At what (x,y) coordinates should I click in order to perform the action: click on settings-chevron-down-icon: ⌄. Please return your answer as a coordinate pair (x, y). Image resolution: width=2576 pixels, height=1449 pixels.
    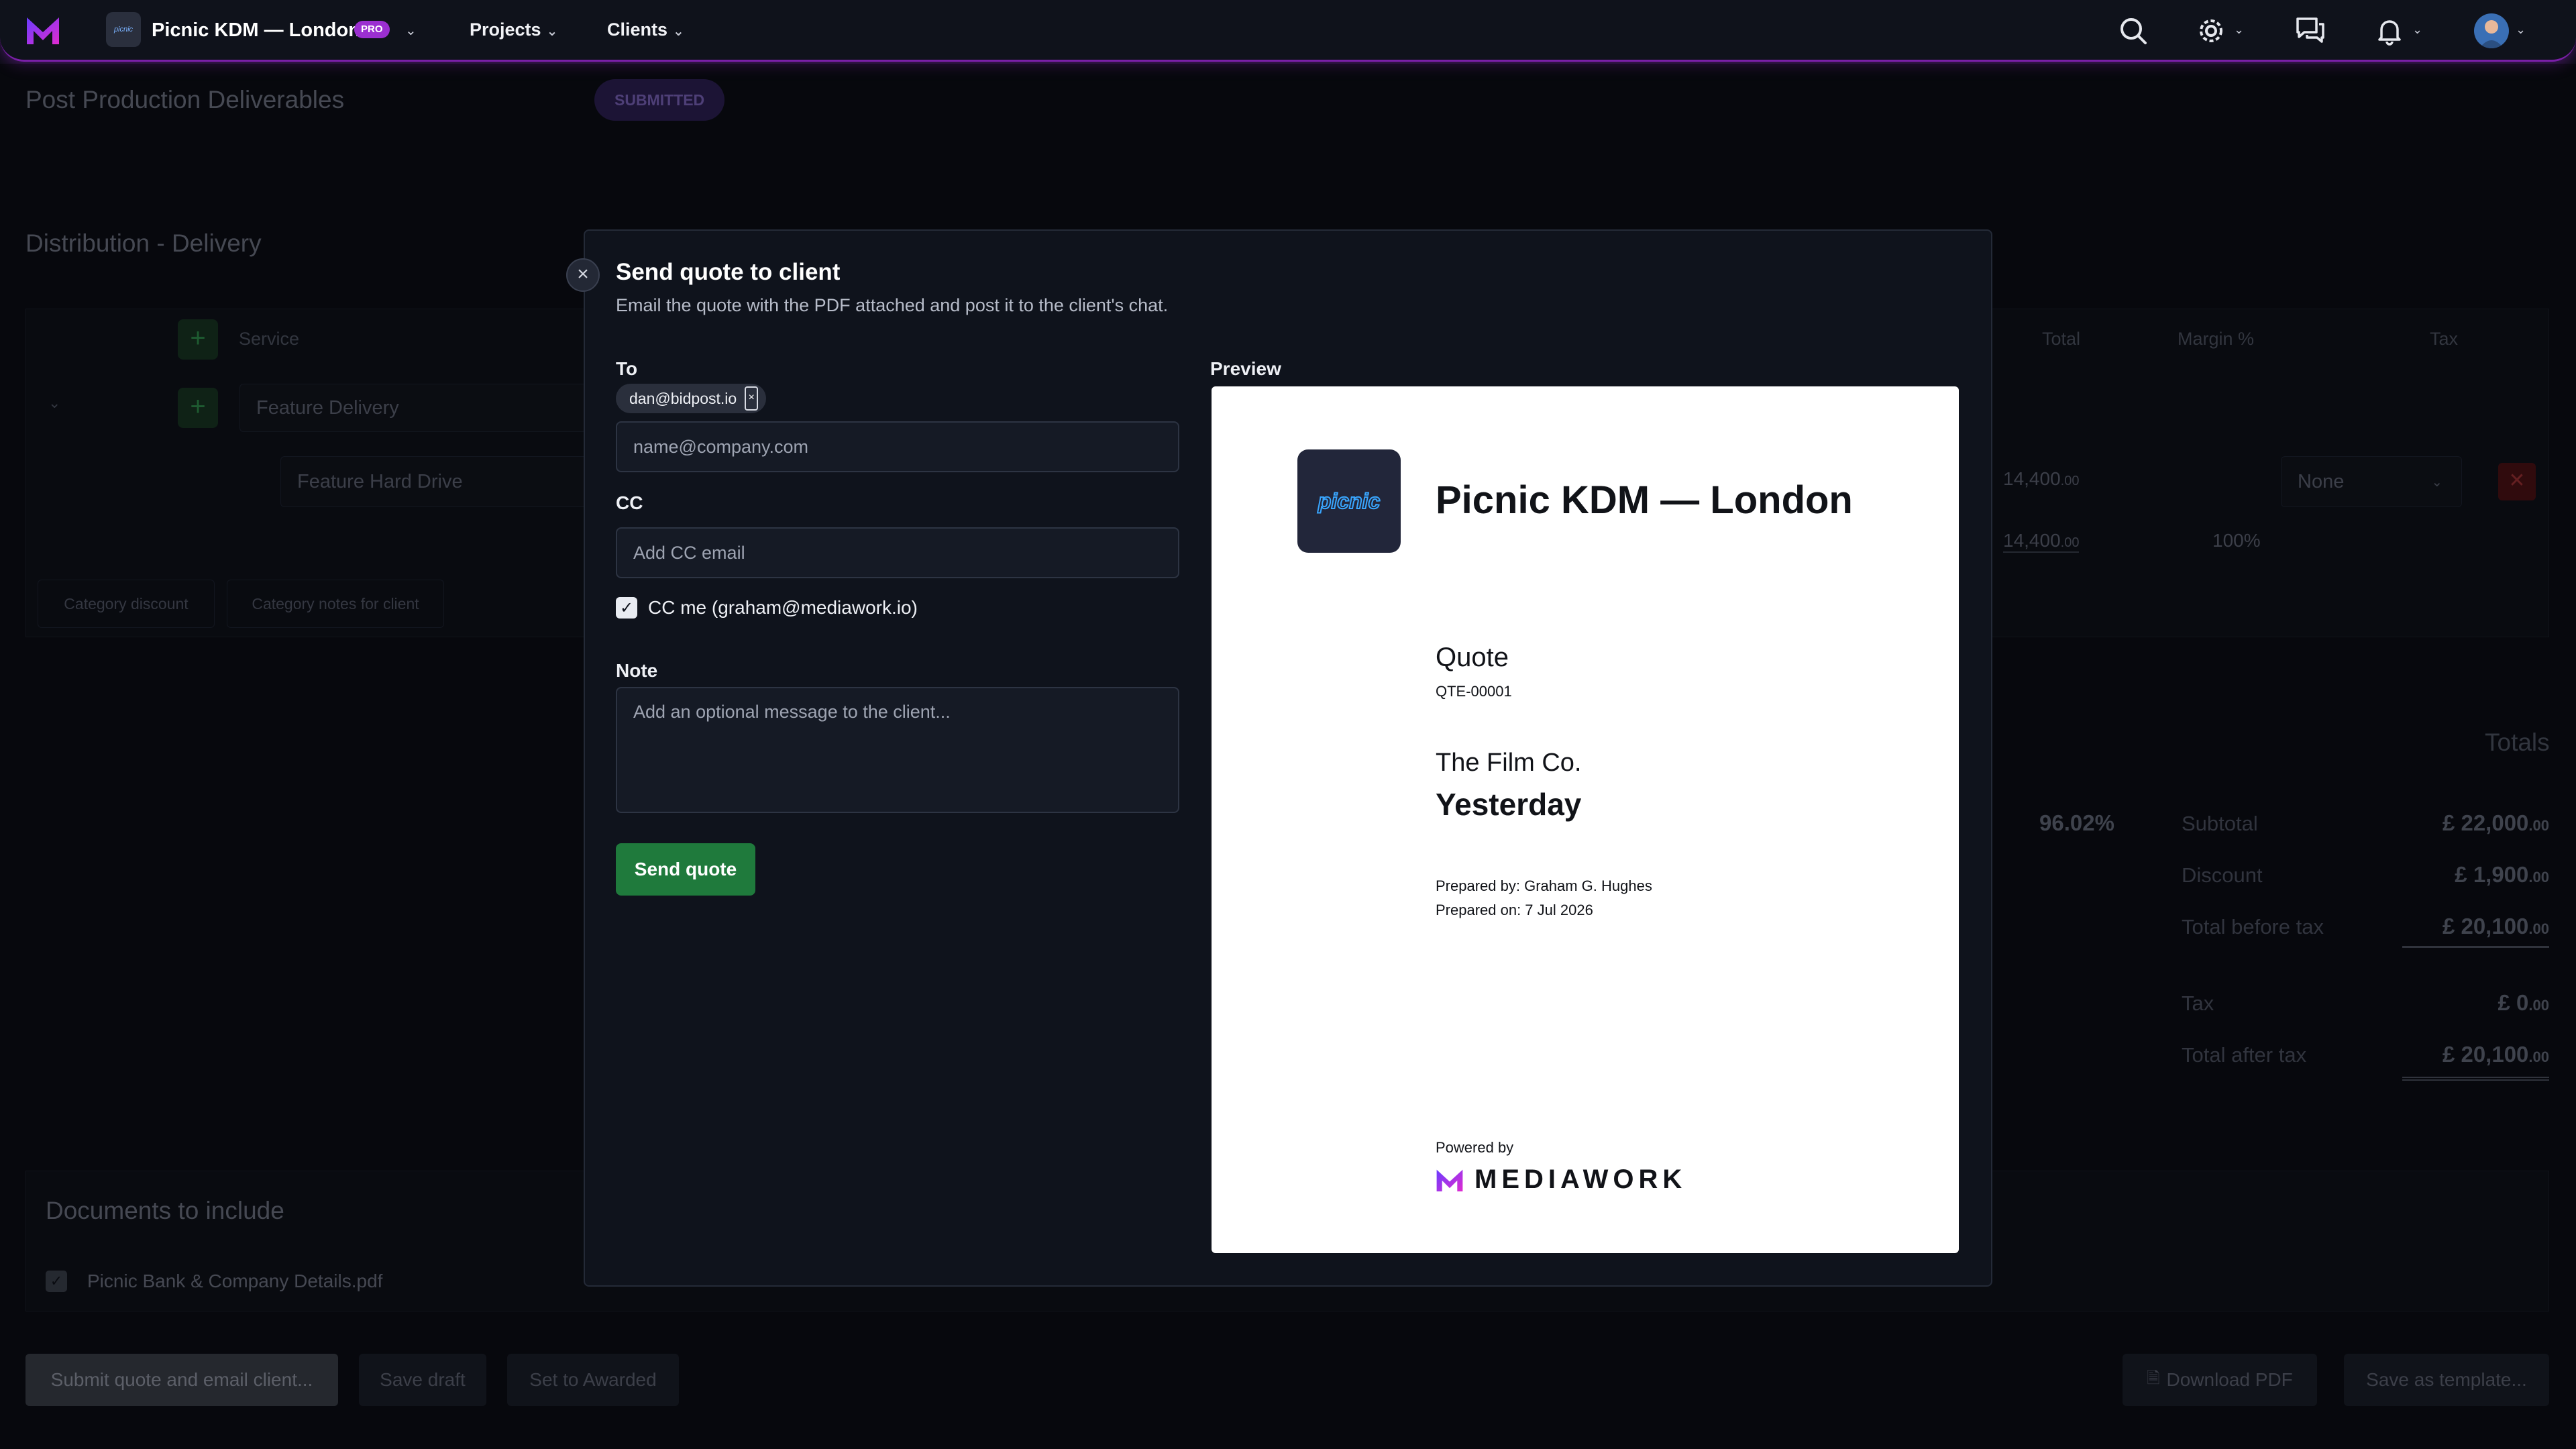
    Looking at the image, I should click on (2239, 30).